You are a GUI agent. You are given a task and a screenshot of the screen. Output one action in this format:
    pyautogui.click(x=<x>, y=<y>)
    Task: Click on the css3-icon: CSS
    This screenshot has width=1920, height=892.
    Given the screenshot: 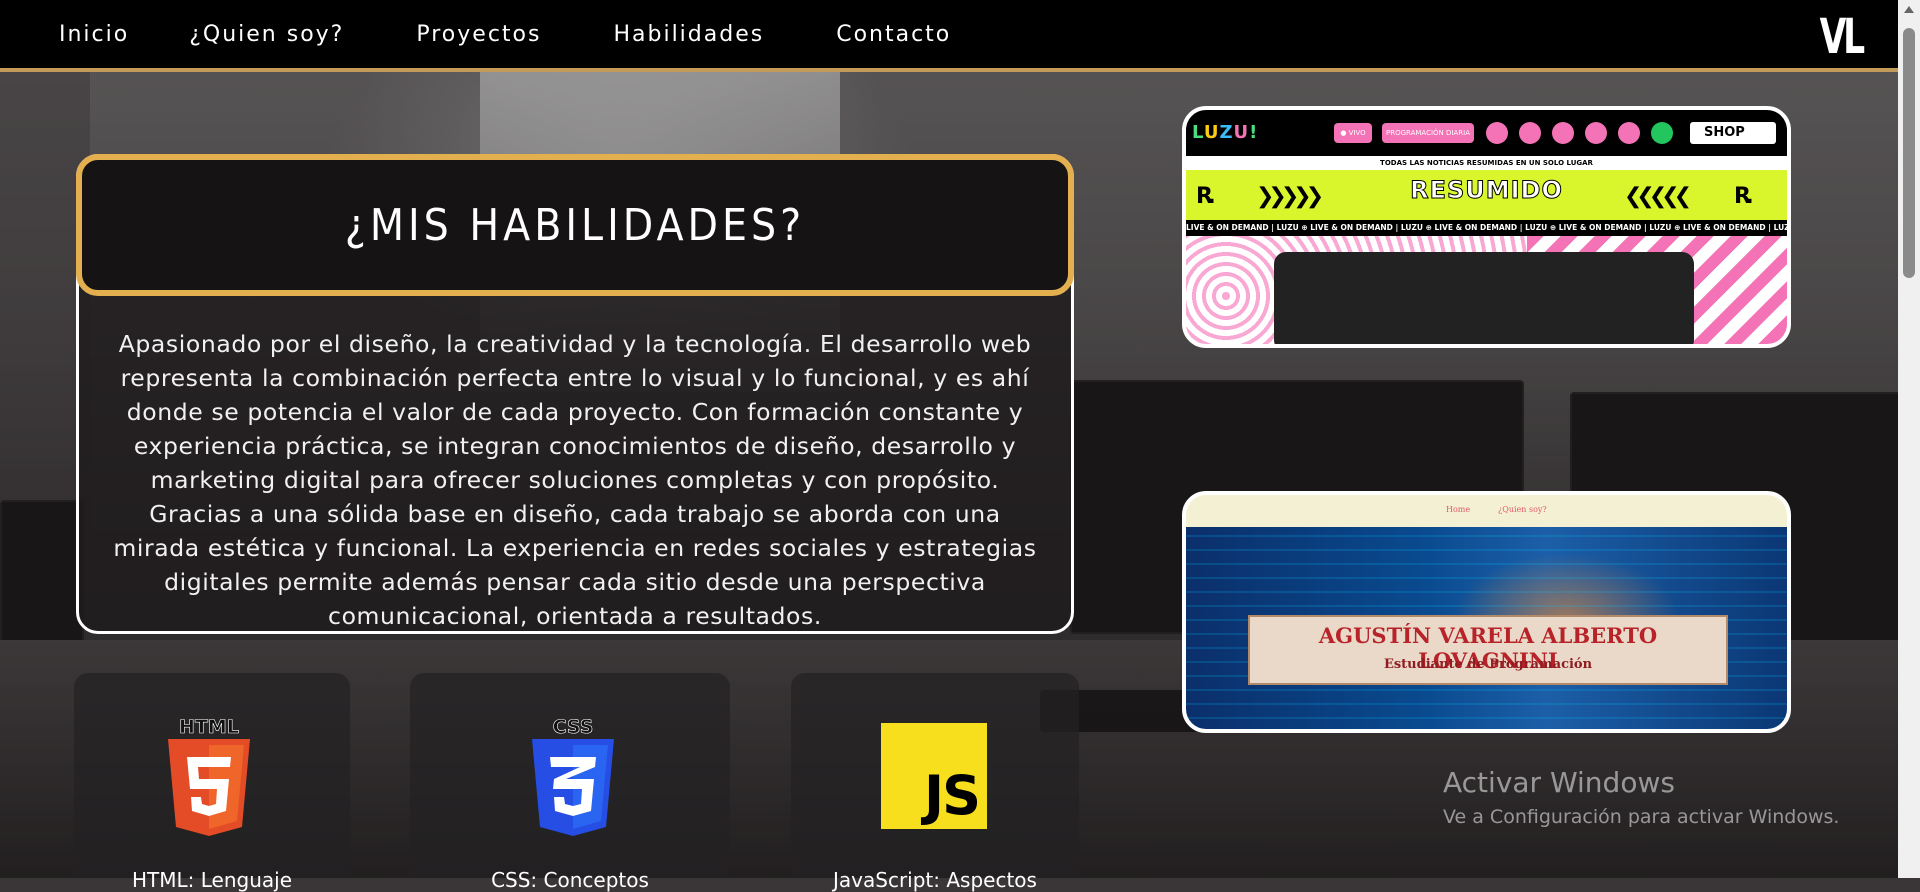 What is the action you would take?
    pyautogui.click(x=573, y=776)
    